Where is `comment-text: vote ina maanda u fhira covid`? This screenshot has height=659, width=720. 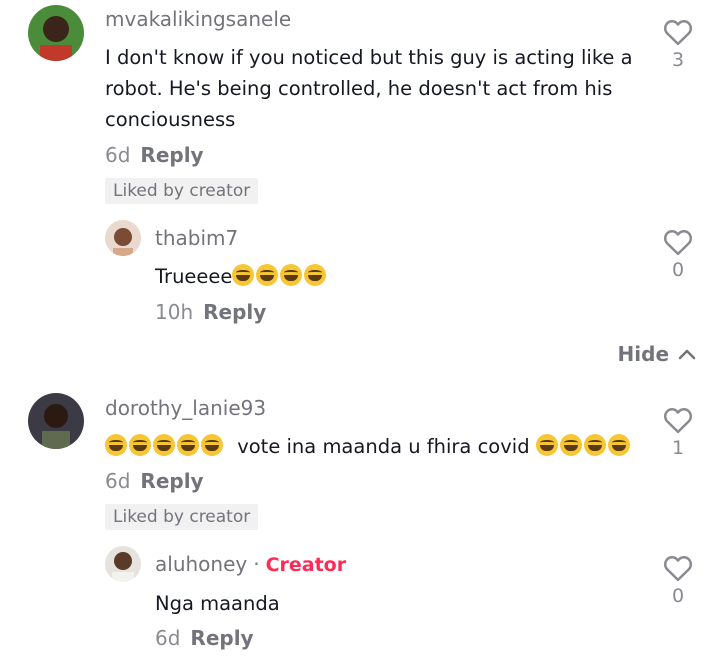
comment-text: vote ina maanda u fhira covid is located at coordinates (368, 446).